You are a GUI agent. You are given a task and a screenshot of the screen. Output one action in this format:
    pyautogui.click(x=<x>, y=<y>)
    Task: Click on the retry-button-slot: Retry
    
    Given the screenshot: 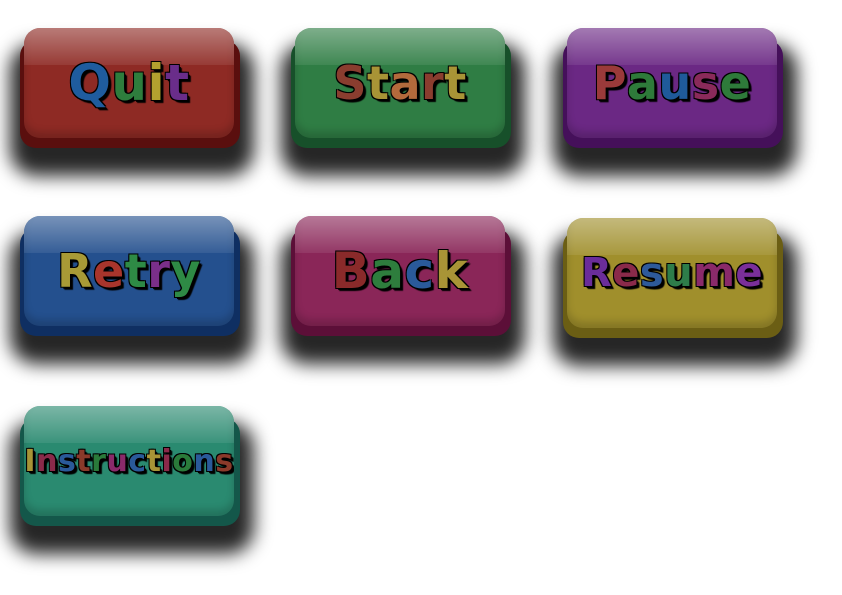 What is the action you would take?
    pyautogui.click(x=132, y=290)
    